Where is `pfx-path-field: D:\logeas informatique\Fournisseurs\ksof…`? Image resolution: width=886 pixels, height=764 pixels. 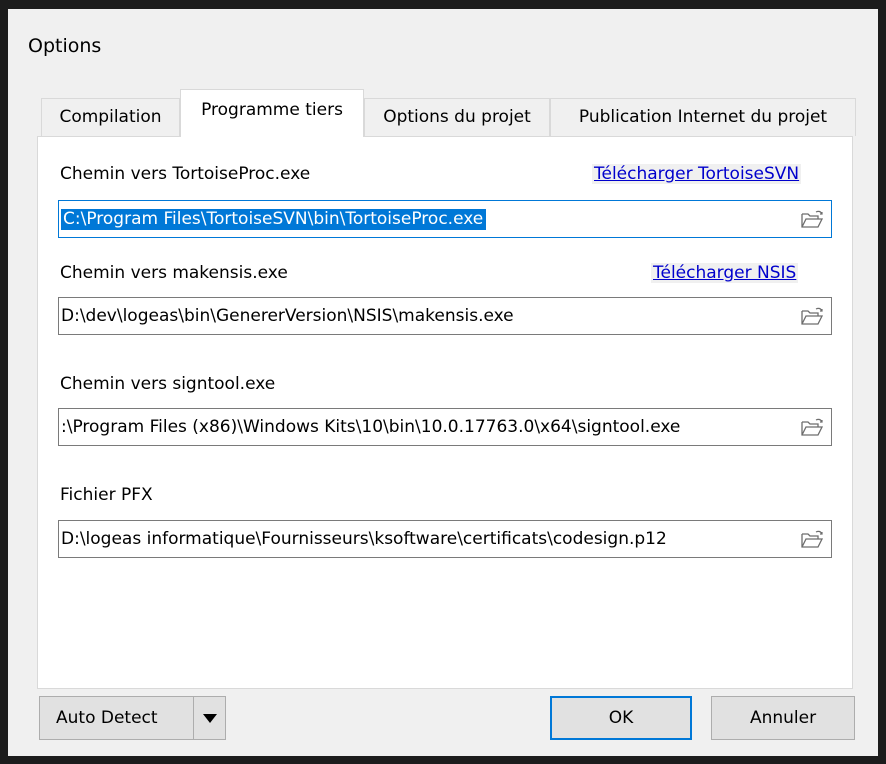
pfx-path-field: D:\logeas informatique\Fournisseurs\ksof… is located at coordinates (445, 539).